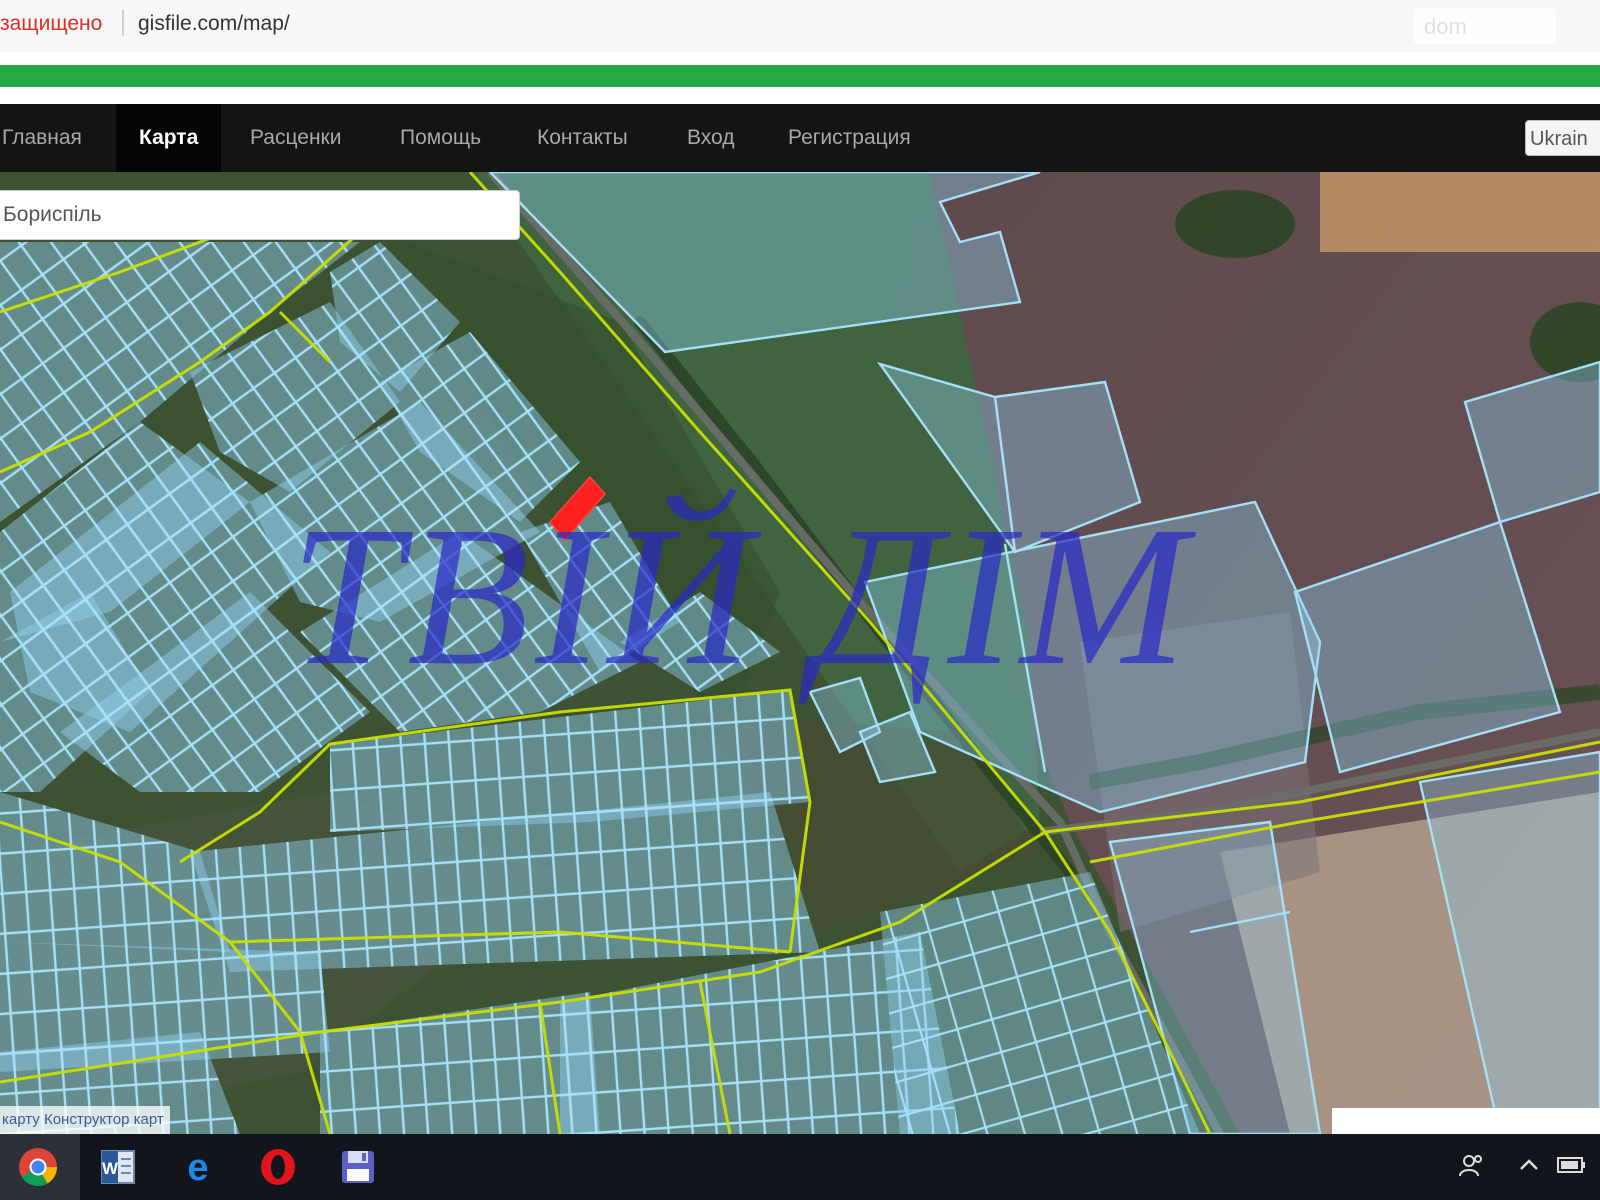 This screenshot has height=1200, width=1600. What do you see at coordinates (1572, 1167) in the screenshot?
I see `battery-icon` at bounding box center [1572, 1167].